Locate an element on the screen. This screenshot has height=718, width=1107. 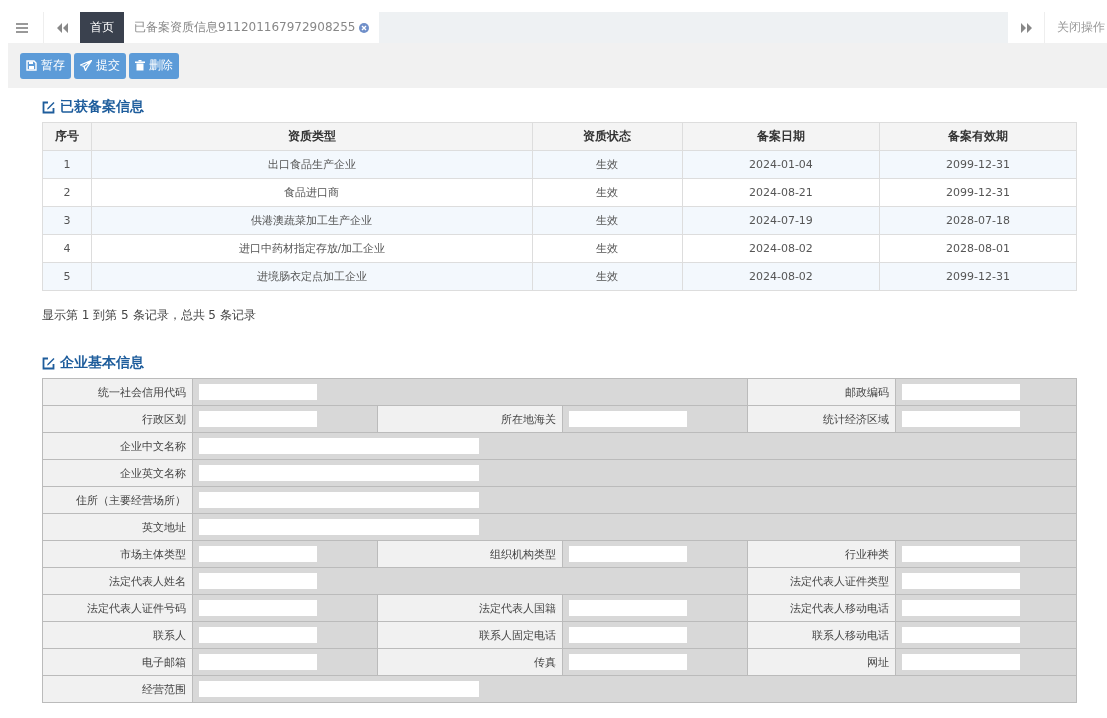
field-label: 网址 is located at coordinates (822, 662).